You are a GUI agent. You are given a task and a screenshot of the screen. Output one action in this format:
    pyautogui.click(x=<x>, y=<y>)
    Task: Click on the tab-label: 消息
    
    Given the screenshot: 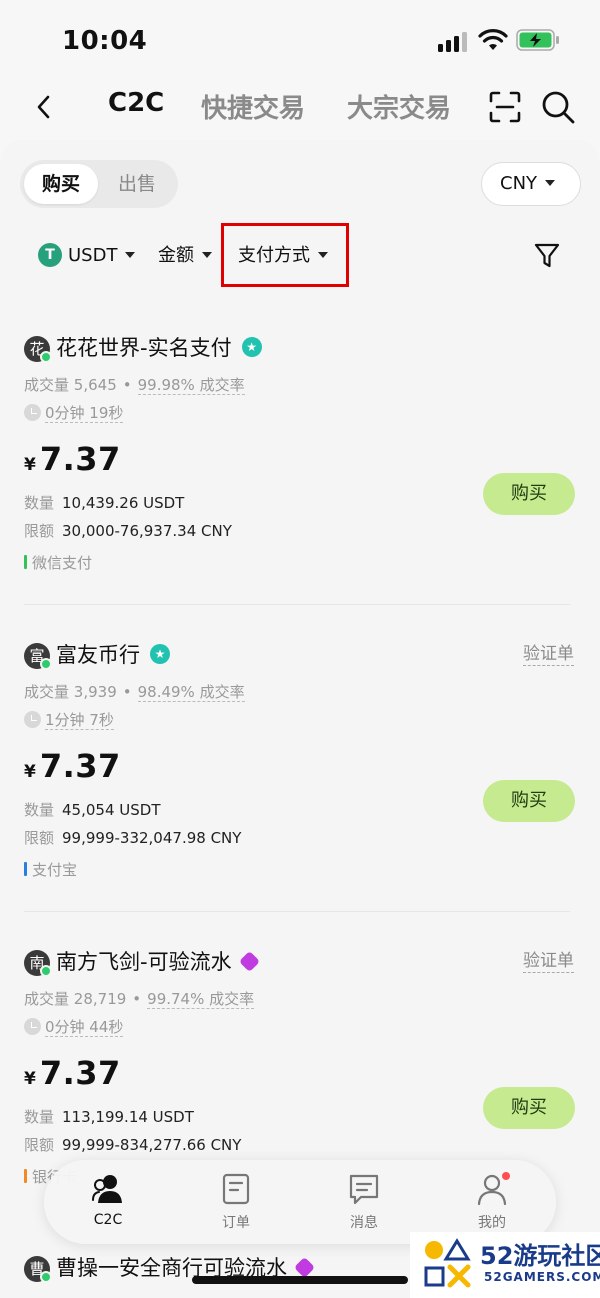 What is the action you would take?
    pyautogui.click(x=364, y=1223)
    